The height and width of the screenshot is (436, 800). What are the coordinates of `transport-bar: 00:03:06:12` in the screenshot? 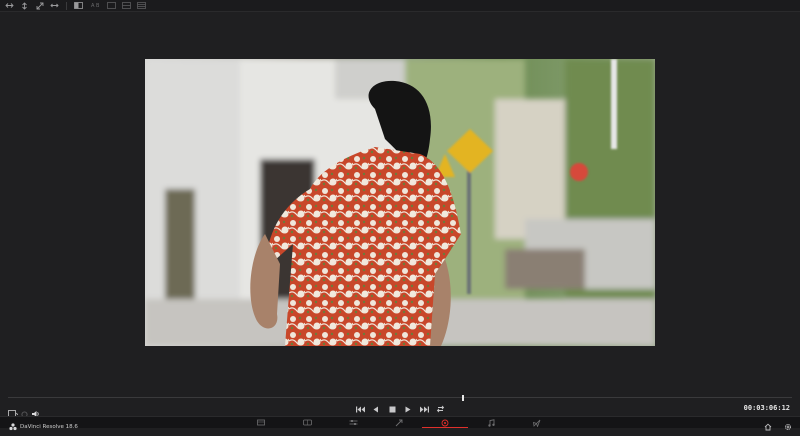 It's located at (400, 410).